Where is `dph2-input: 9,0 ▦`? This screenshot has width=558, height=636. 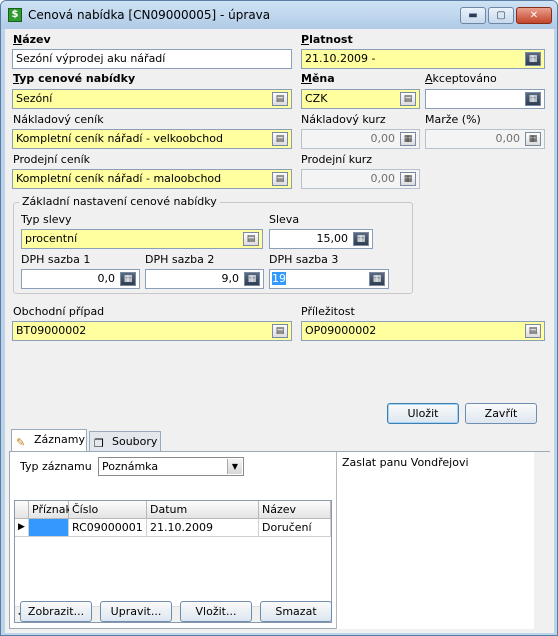
dph2-input: 9,0 ▦ is located at coordinates (204, 279).